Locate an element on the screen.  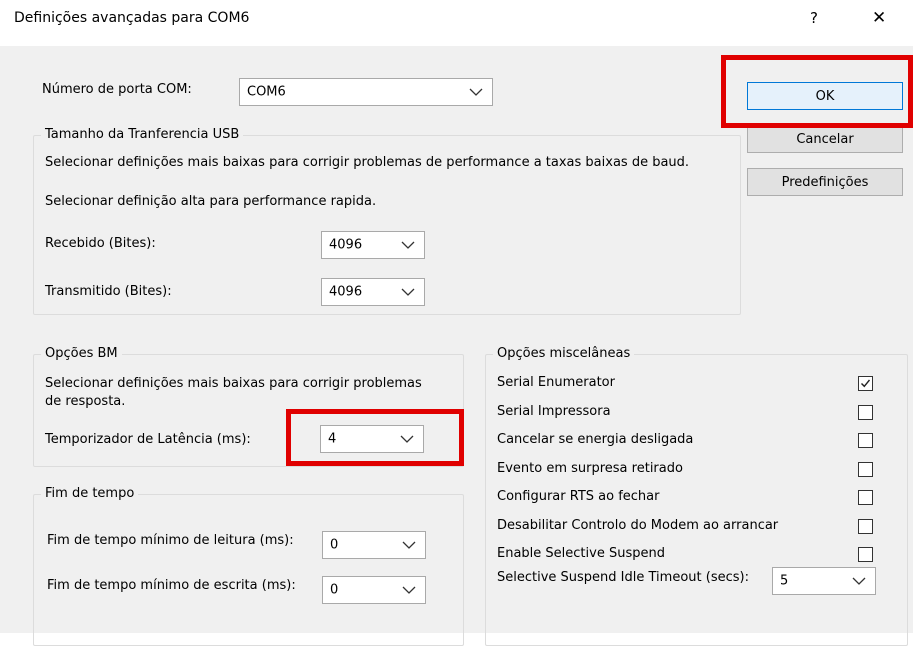
ok-button-label: OK is located at coordinates (825, 96).